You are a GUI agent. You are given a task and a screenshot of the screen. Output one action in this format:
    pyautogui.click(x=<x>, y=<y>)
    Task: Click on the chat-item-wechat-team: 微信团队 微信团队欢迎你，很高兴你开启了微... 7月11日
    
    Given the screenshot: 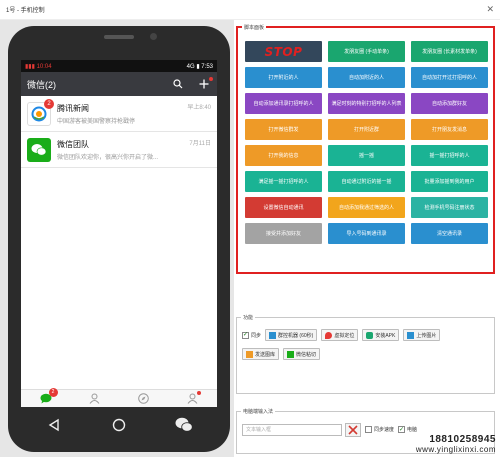 What is the action you would take?
    pyautogui.click(x=119, y=150)
    